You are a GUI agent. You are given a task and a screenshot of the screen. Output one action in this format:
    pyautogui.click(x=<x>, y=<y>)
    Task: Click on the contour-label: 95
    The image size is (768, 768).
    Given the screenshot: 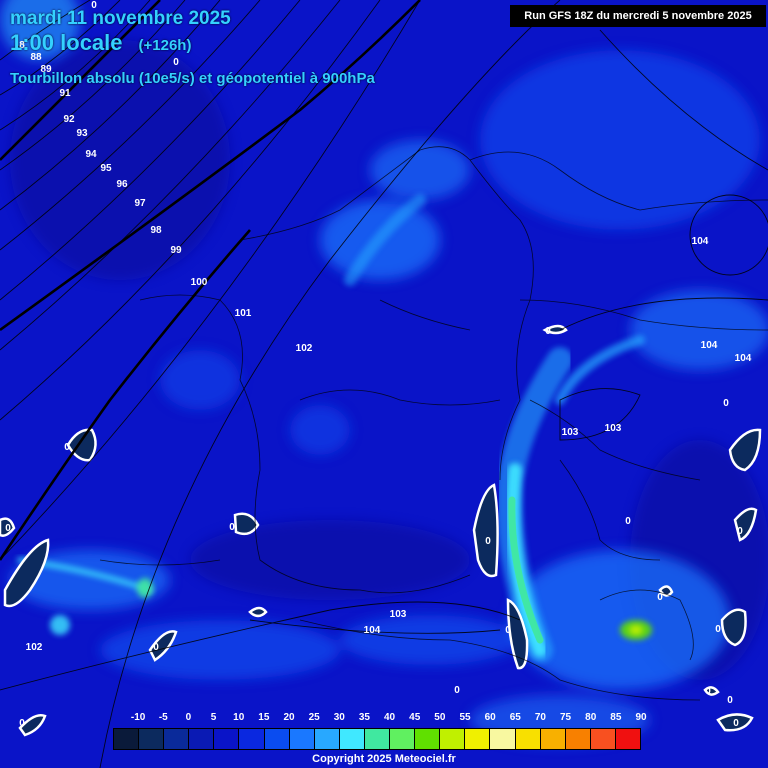 What is the action you would take?
    pyautogui.click(x=106, y=168)
    